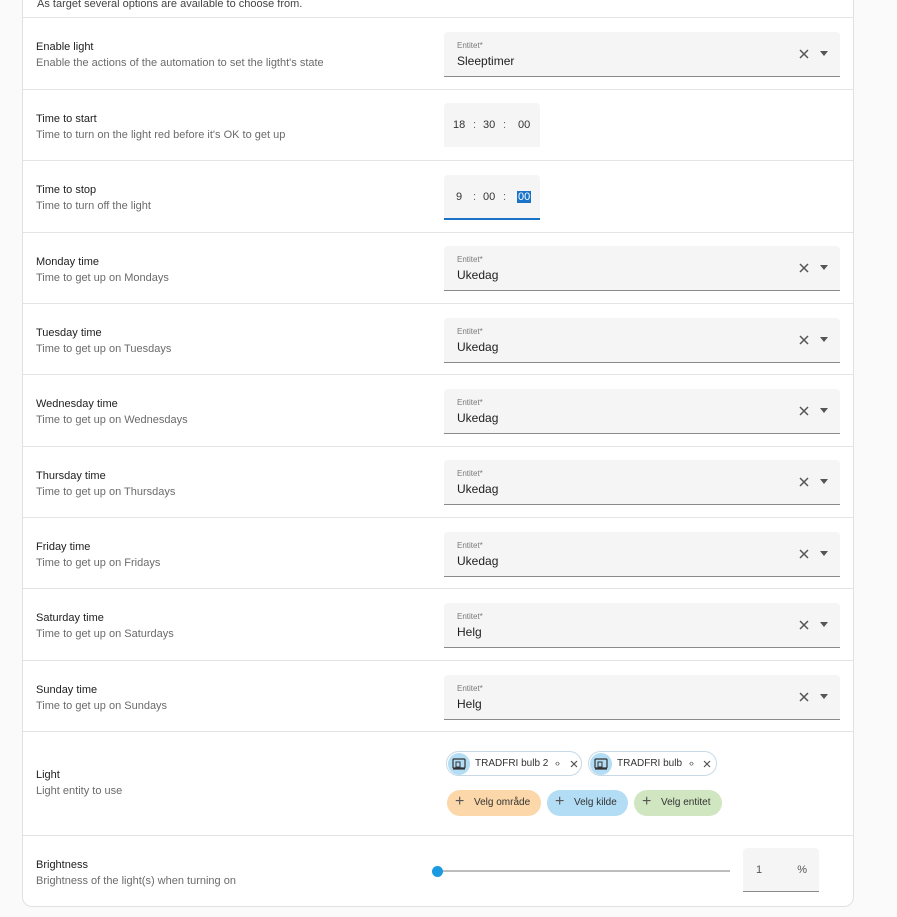 This screenshot has height=917, width=897. What do you see at coordinates (781, 870) in the screenshot?
I see `brightness-number-input: 1 %` at bounding box center [781, 870].